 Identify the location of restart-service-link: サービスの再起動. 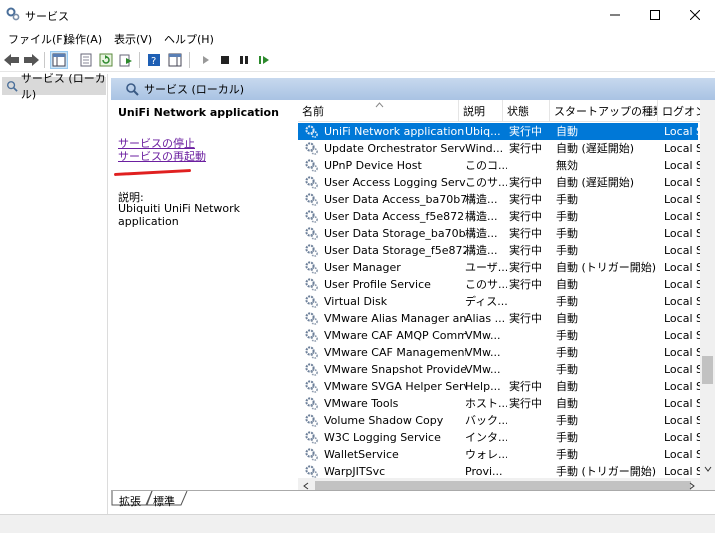
(162, 156).